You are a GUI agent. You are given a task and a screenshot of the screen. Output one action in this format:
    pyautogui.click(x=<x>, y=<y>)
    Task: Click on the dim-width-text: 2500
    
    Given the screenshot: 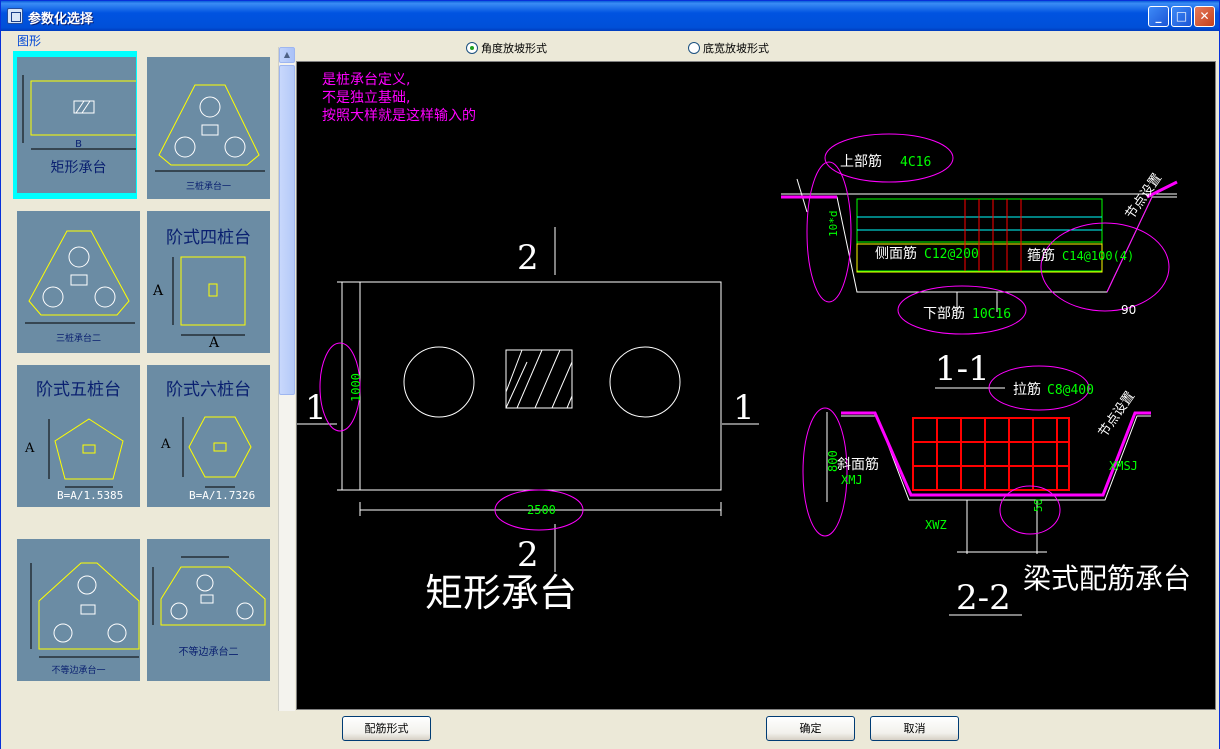 What is the action you would take?
    pyautogui.click(x=541, y=510)
    